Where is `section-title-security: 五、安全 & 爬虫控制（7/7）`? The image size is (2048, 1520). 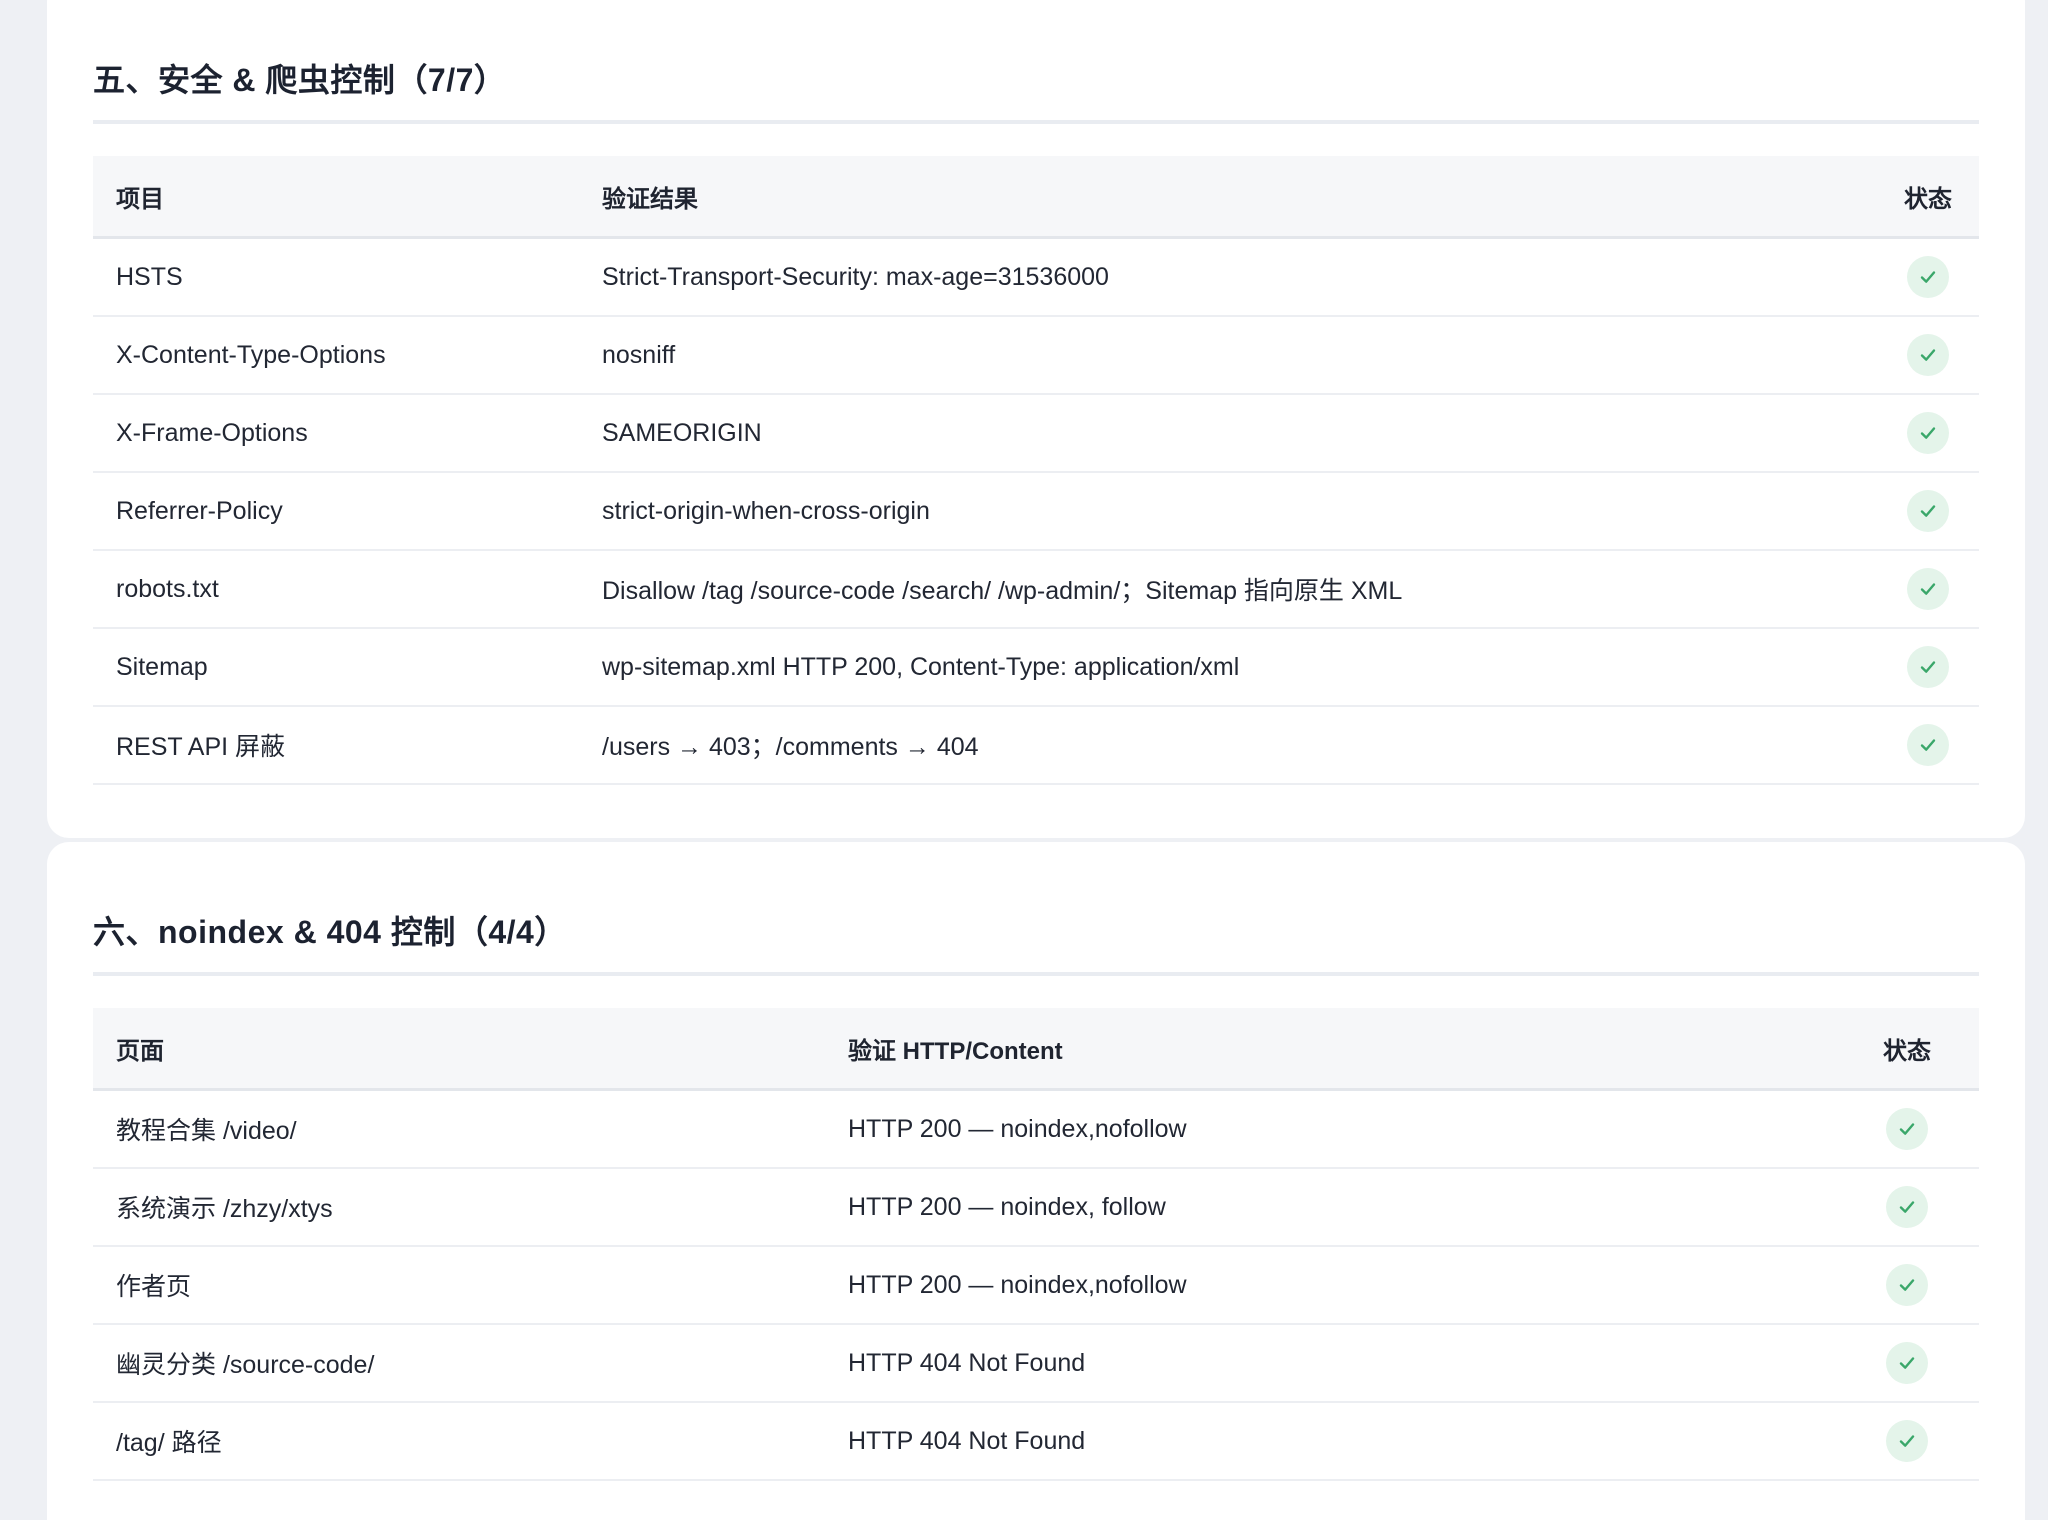
section-title-security: 五、安全 & 爬虫控制（7/7） is located at coordinates (1036, 82).